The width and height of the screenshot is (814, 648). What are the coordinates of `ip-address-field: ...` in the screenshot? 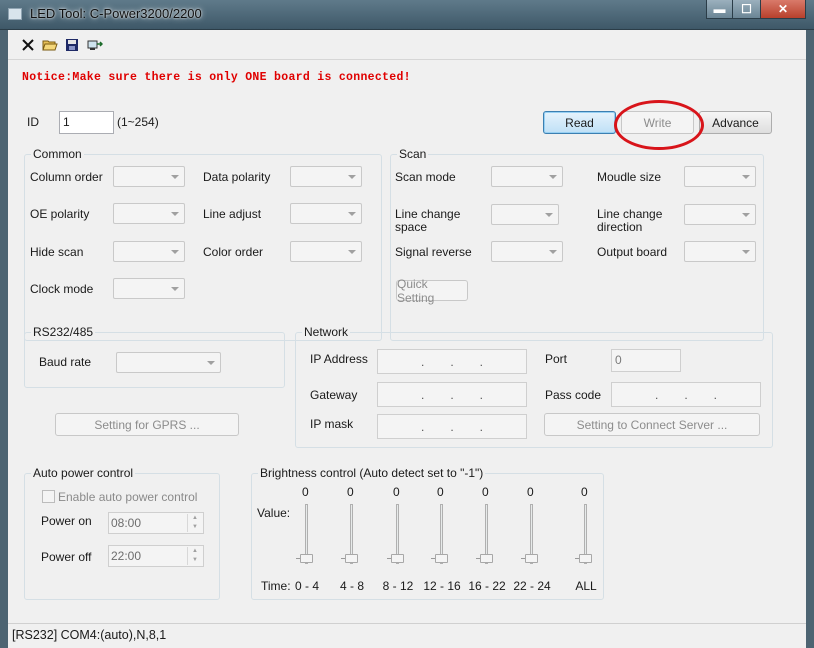 It's located at (452, 361).